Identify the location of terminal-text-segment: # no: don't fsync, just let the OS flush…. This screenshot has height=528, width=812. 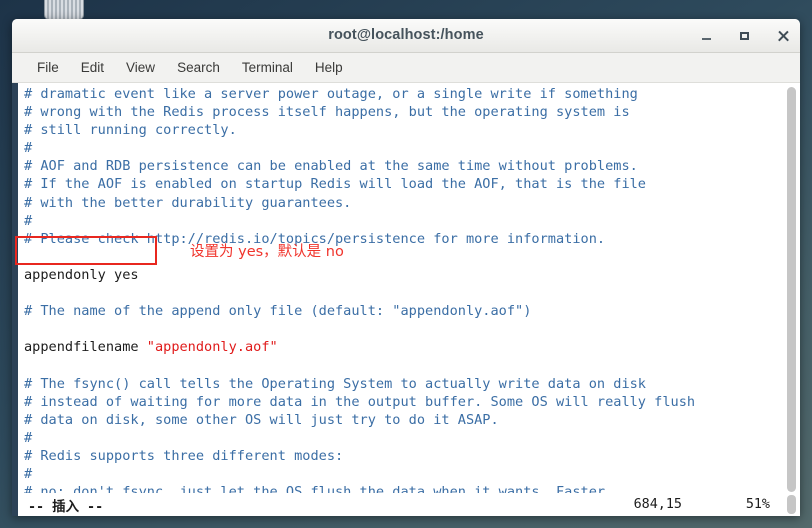
(319, 488).